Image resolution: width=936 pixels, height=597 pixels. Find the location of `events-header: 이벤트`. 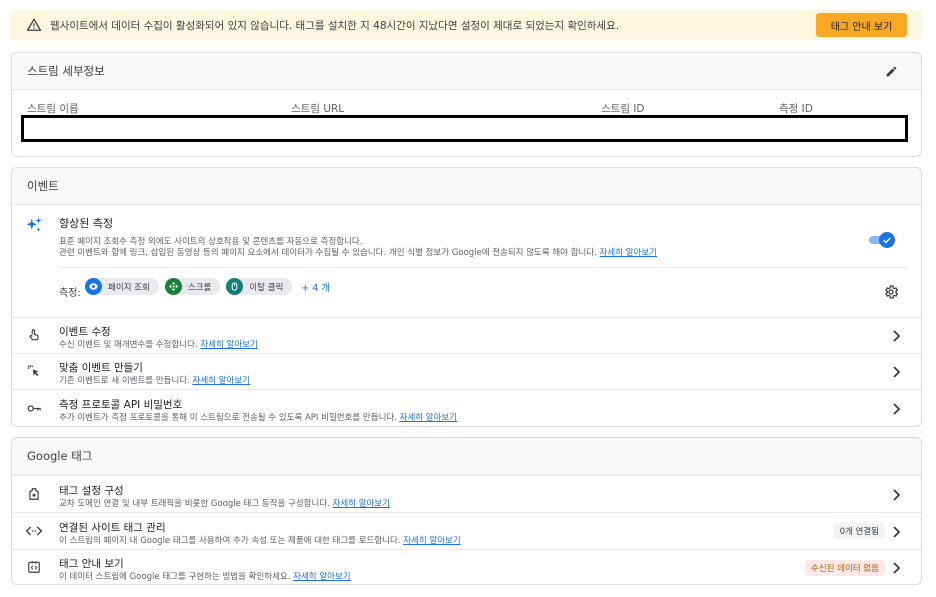

events-header: 이벤트 is located at coordinates (466, 186).